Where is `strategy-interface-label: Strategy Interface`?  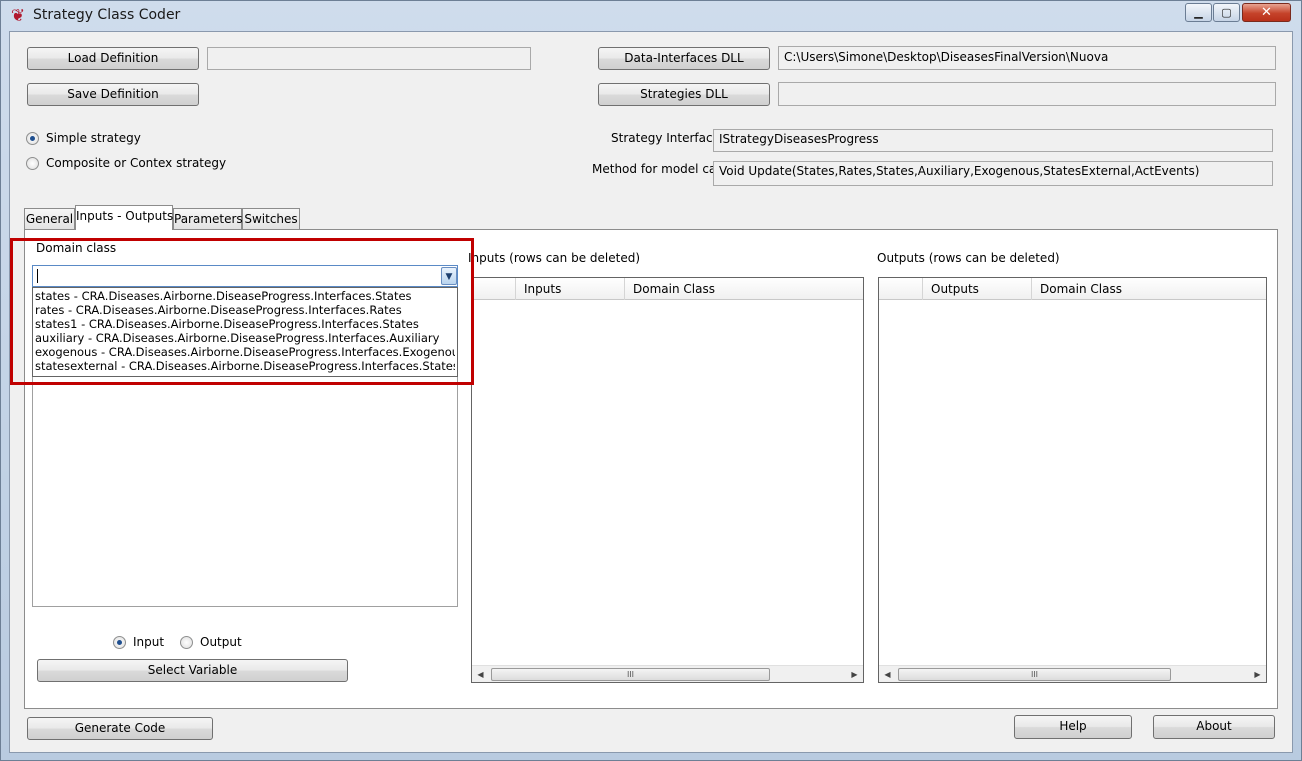 strategy-interface-label: Strategy Interface is located at coordinates (665, 138).